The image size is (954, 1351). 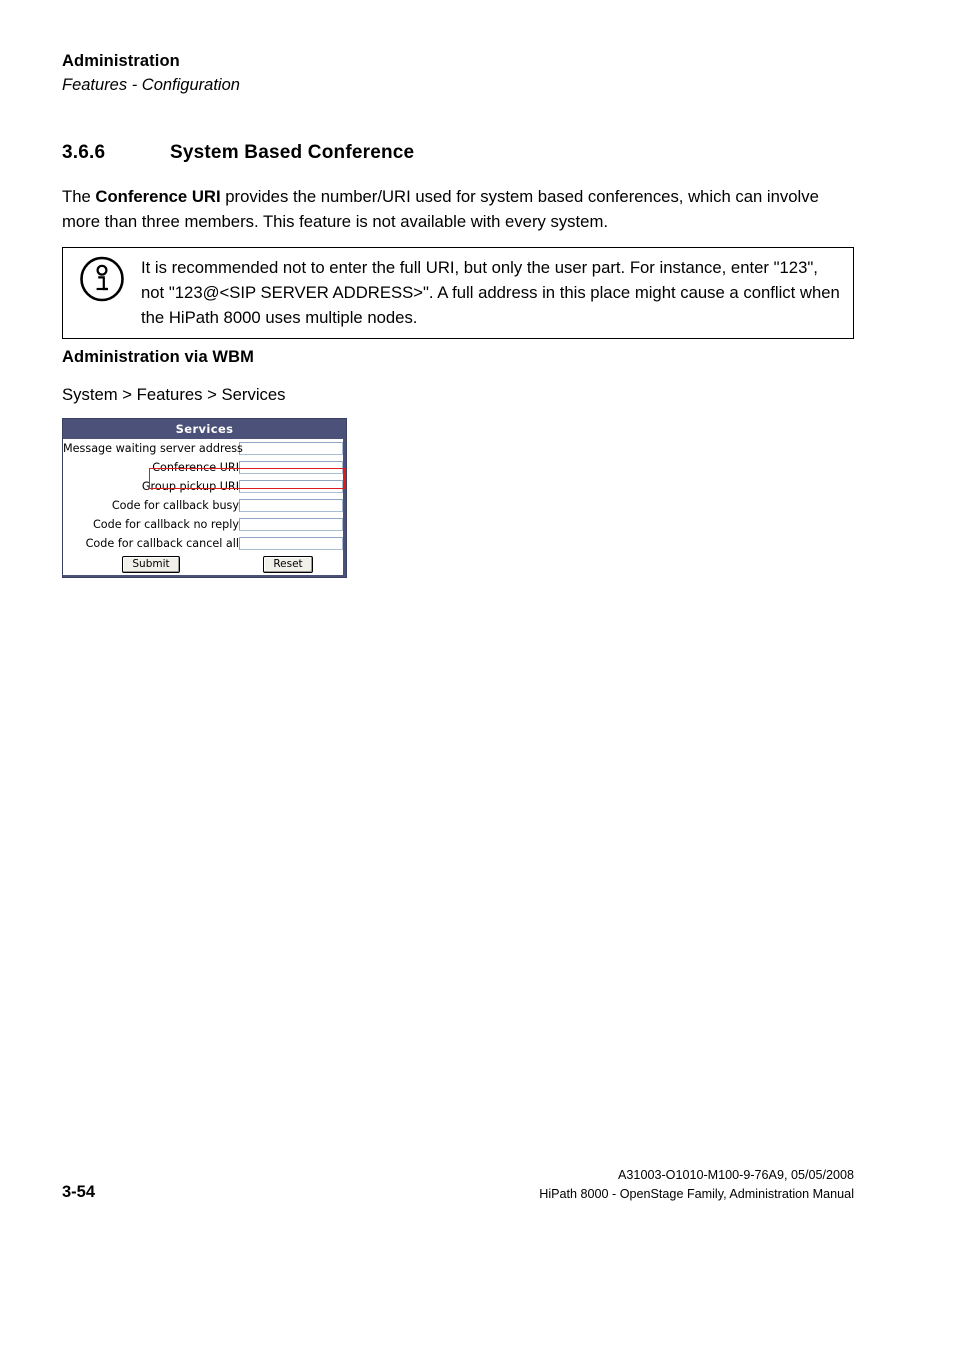 What do you see at coordinates (153, 448) in the screenshot?
I see `field-label-message-waiting-server-address: Message waiting server address` at bounding box center [153, 448].